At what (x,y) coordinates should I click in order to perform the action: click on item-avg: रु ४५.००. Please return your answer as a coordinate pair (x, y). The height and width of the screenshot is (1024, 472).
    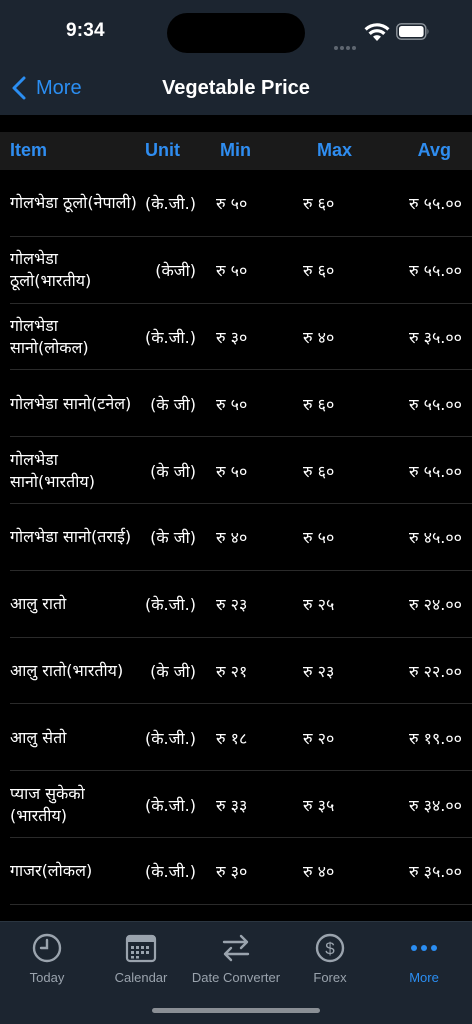
    Looking at the image, I should click on (435, 538).